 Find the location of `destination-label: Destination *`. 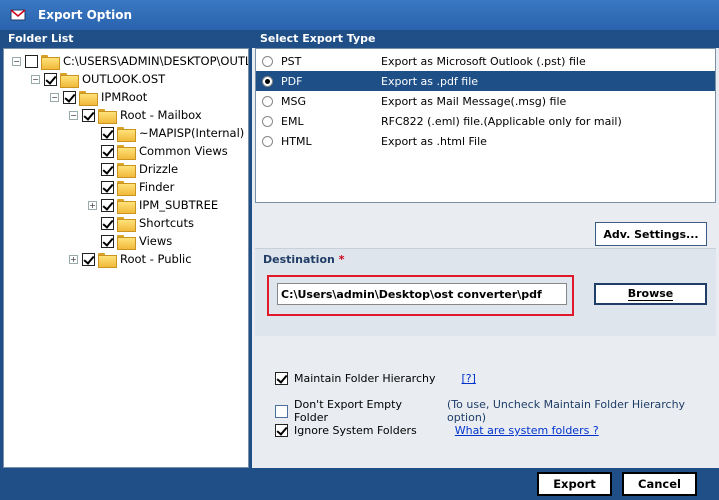

destination-label: Destination * is located at coordinates (303, 259).